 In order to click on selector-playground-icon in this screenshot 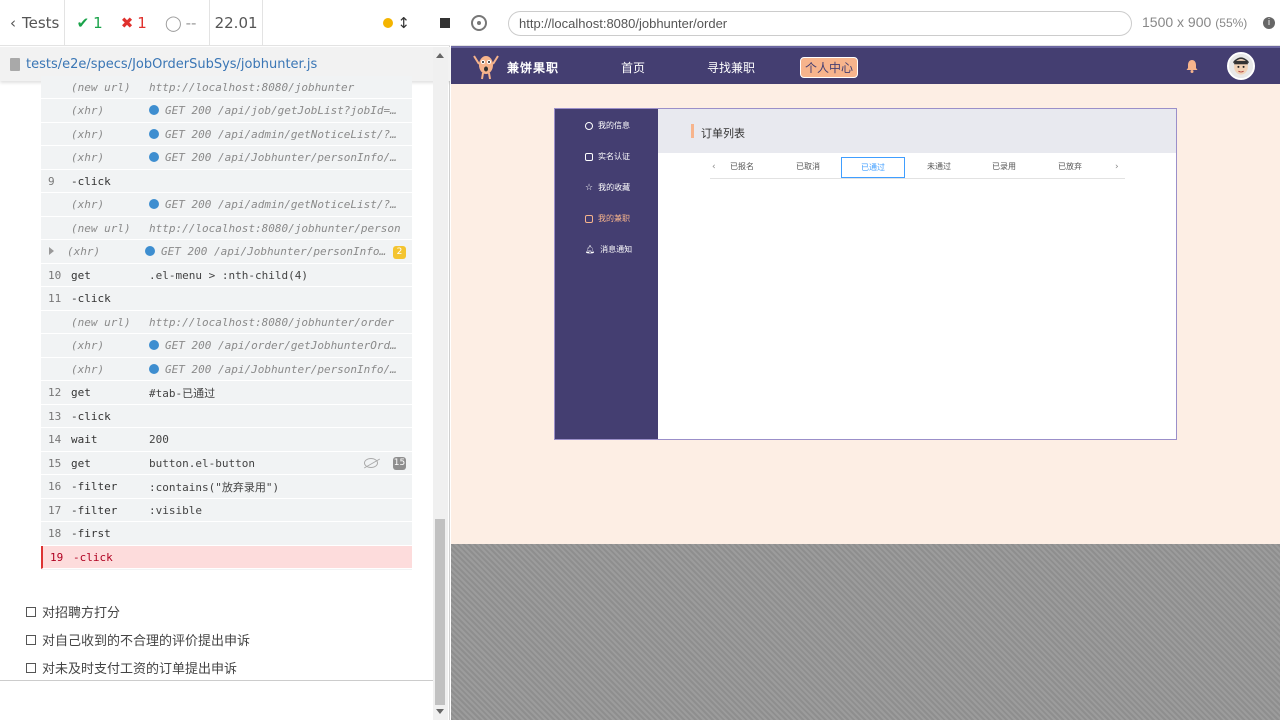, I will do `click(479, 23)`.